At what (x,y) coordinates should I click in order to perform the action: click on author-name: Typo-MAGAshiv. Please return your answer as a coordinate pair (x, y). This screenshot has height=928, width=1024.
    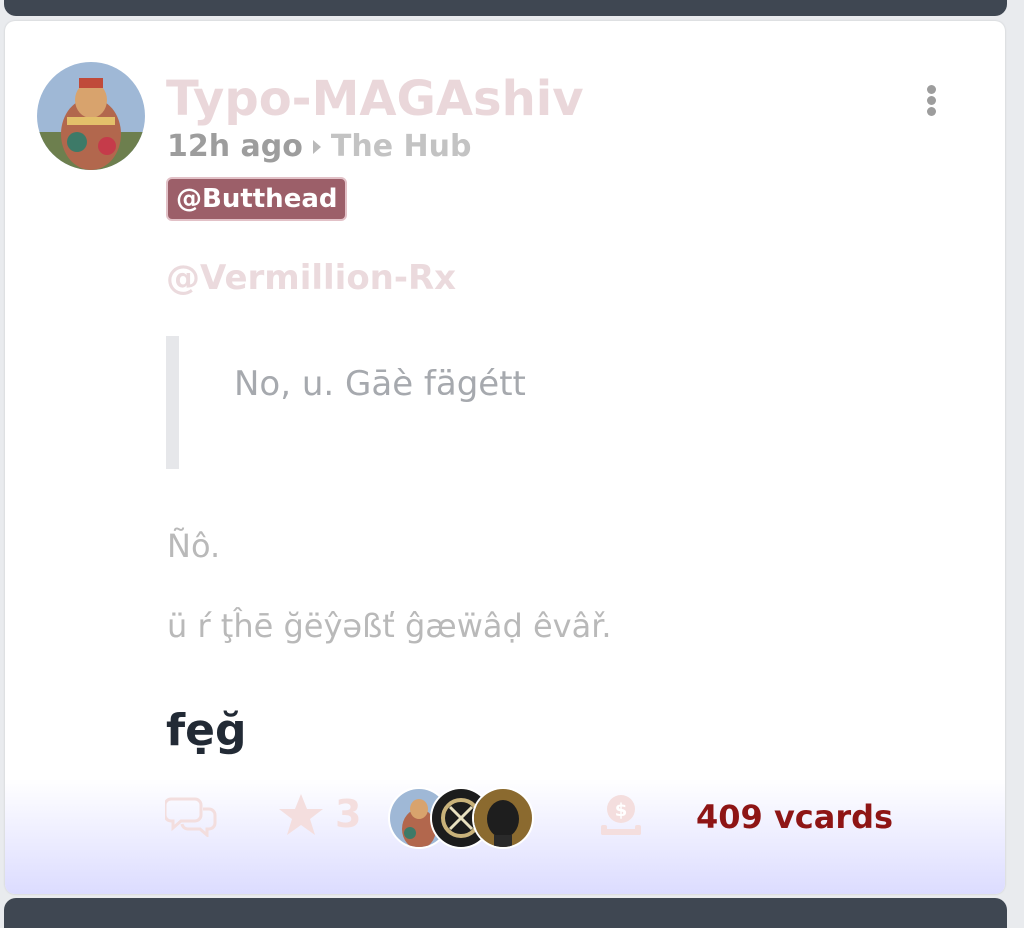
    Looking at the image, I should click on (375, 99).